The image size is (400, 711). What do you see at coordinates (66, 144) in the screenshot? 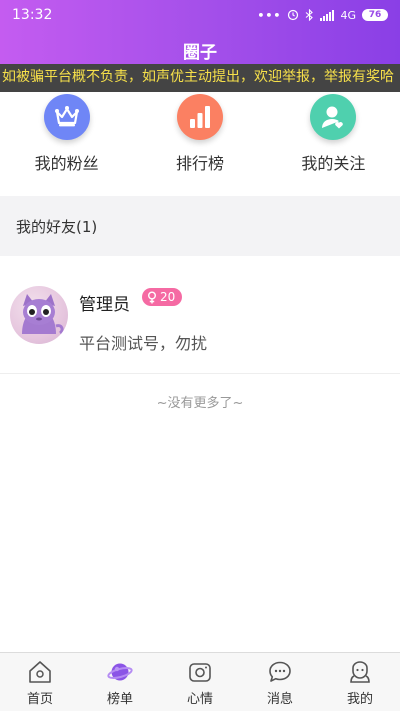
I see `quick-link-fans: 我的粉丝` at bounding box center [66, 144].